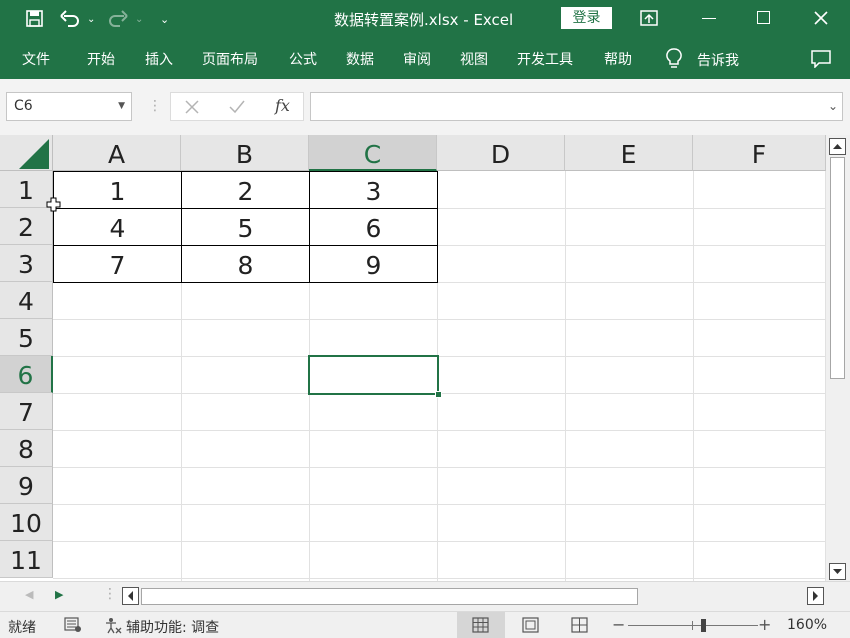 The height and width of the screenshot is (638, 850). I want to click on zoom-slider-track, so click(693, 625).